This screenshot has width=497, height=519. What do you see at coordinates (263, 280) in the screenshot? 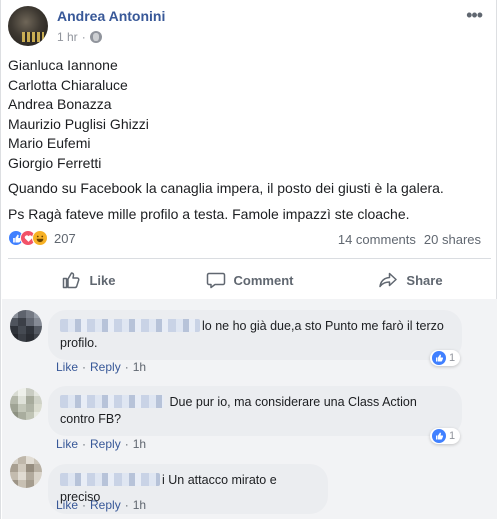
I see `comment-button-label: Comment` at bounding box center [263, 280].